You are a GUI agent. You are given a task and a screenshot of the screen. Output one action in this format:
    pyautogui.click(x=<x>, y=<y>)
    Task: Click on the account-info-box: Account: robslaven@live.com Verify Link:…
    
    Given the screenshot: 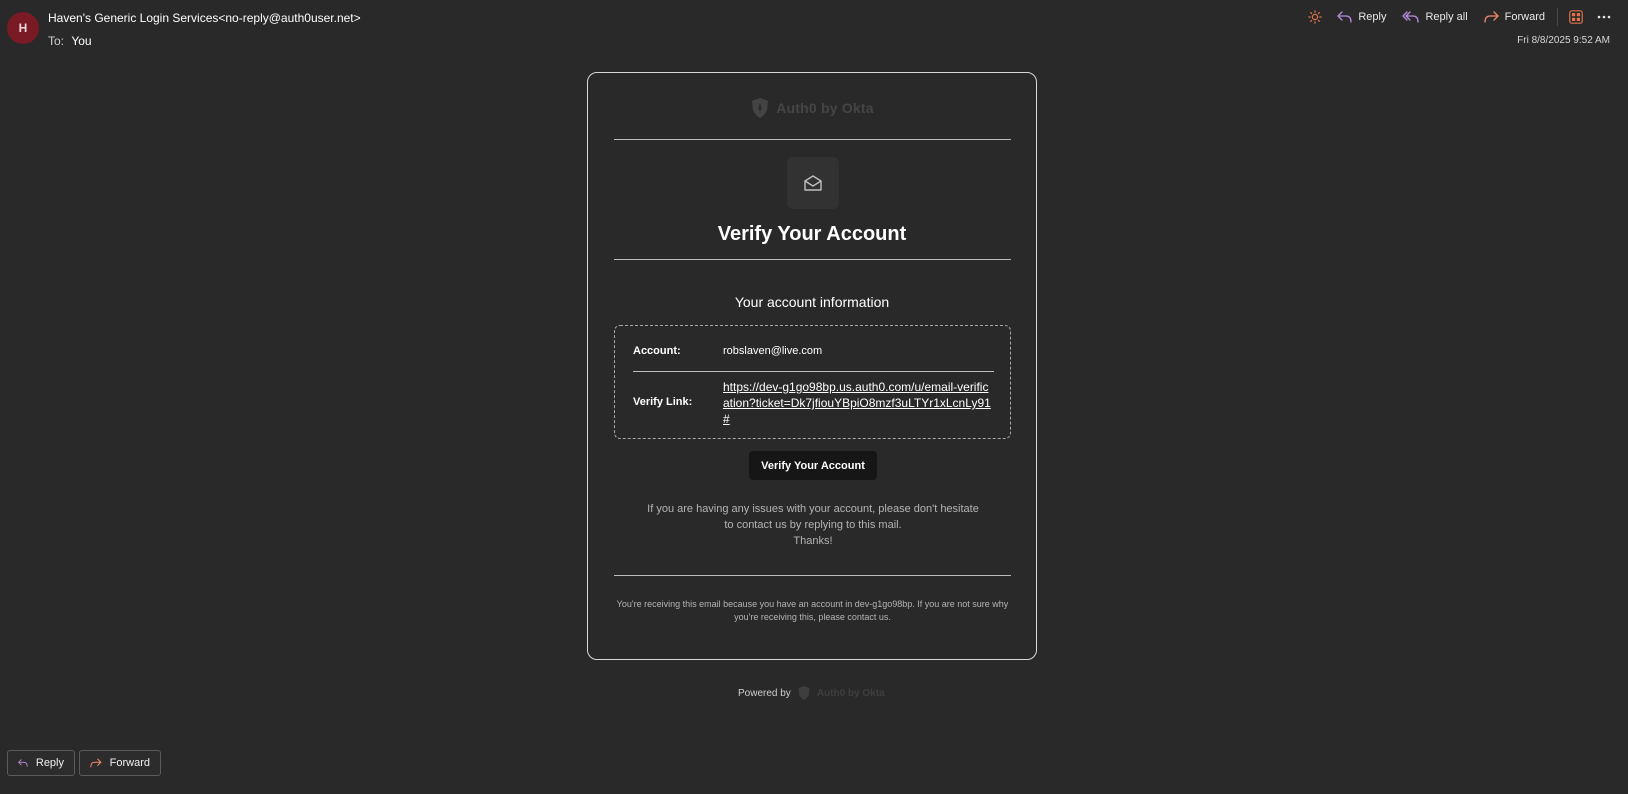 What is the action you would take?
    pyautogui.click(x=812, y=382)
    